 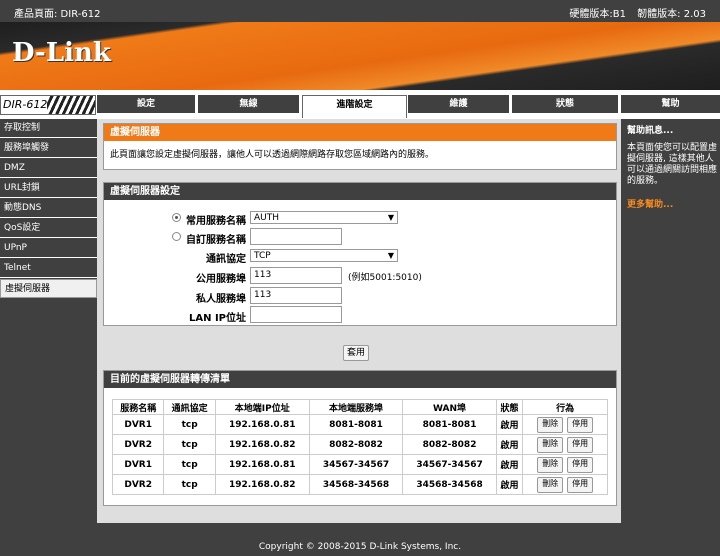 What do you see at coordinates (61, 53) in the screenshot?
I see `dlink-logo: D-Link` at bounding box center [61, 53].